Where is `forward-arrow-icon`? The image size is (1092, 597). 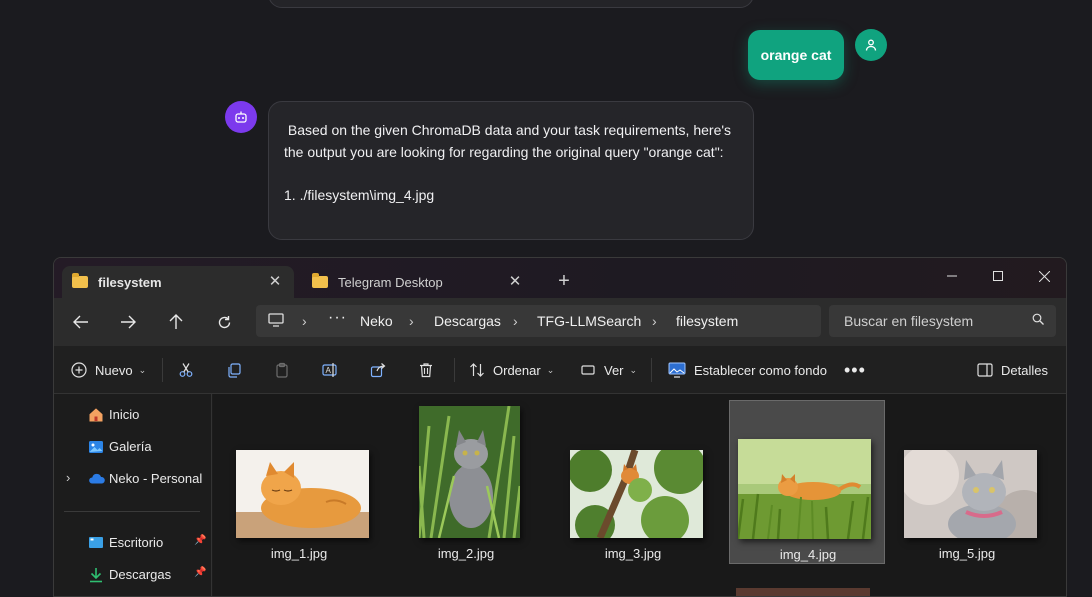 forward-arrow-icon is located at coordinates (128, 322).